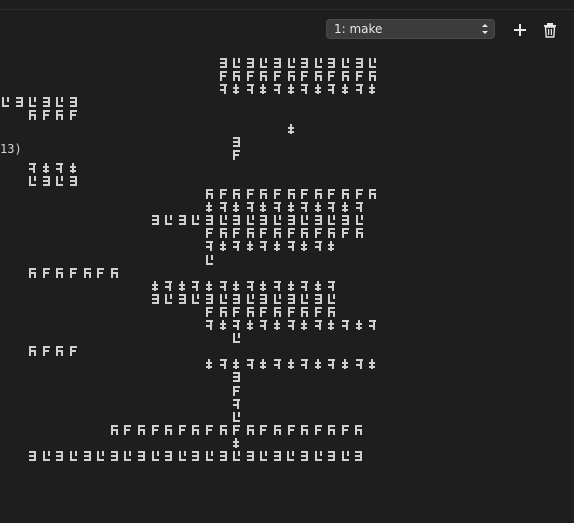 The width and height of the screenshot is (574, 523). I want to click on kill-terminal-button, so click(550, 30).